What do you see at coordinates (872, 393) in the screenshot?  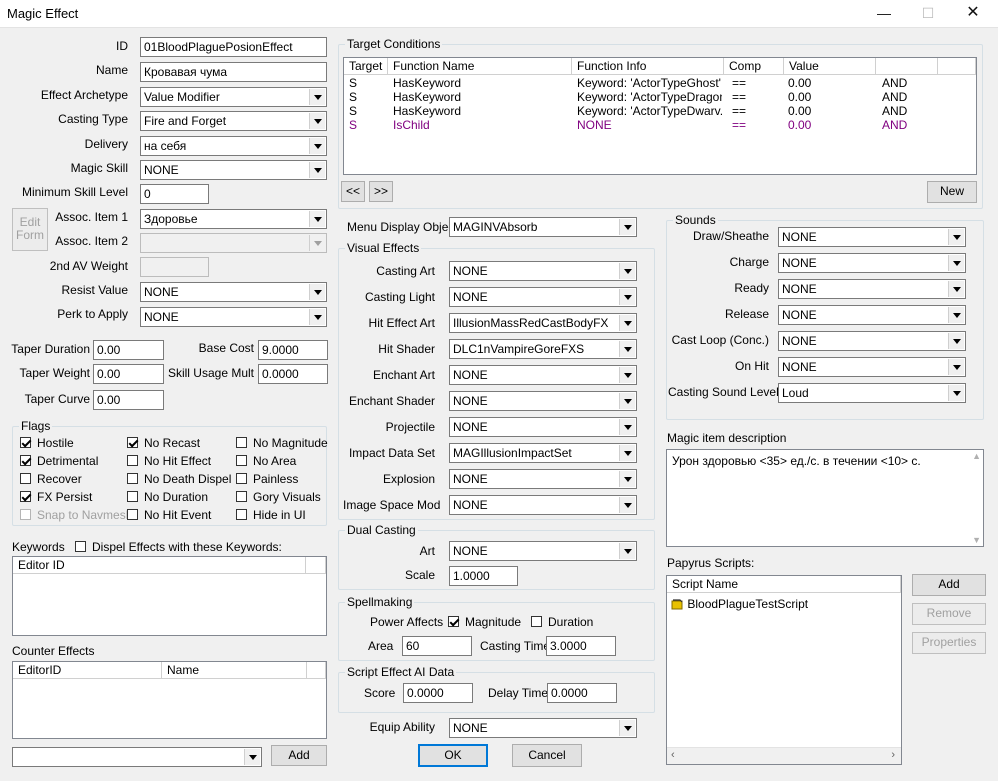 I see `casting-sound-level-select: Loud` at bounding box center [872, 393].